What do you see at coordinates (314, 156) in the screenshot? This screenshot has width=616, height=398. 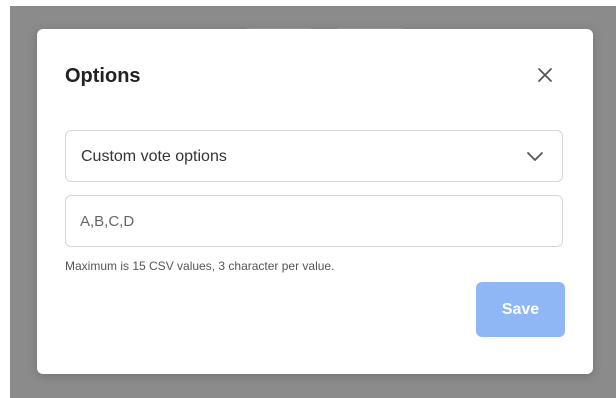 I see `vote-options-select: Custom vote options` at bounding box center [314, 156].